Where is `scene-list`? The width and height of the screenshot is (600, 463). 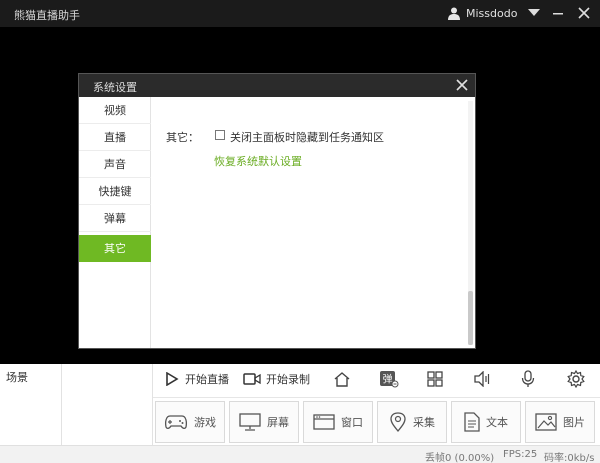 scene-list is located at coordinates (108, 404).